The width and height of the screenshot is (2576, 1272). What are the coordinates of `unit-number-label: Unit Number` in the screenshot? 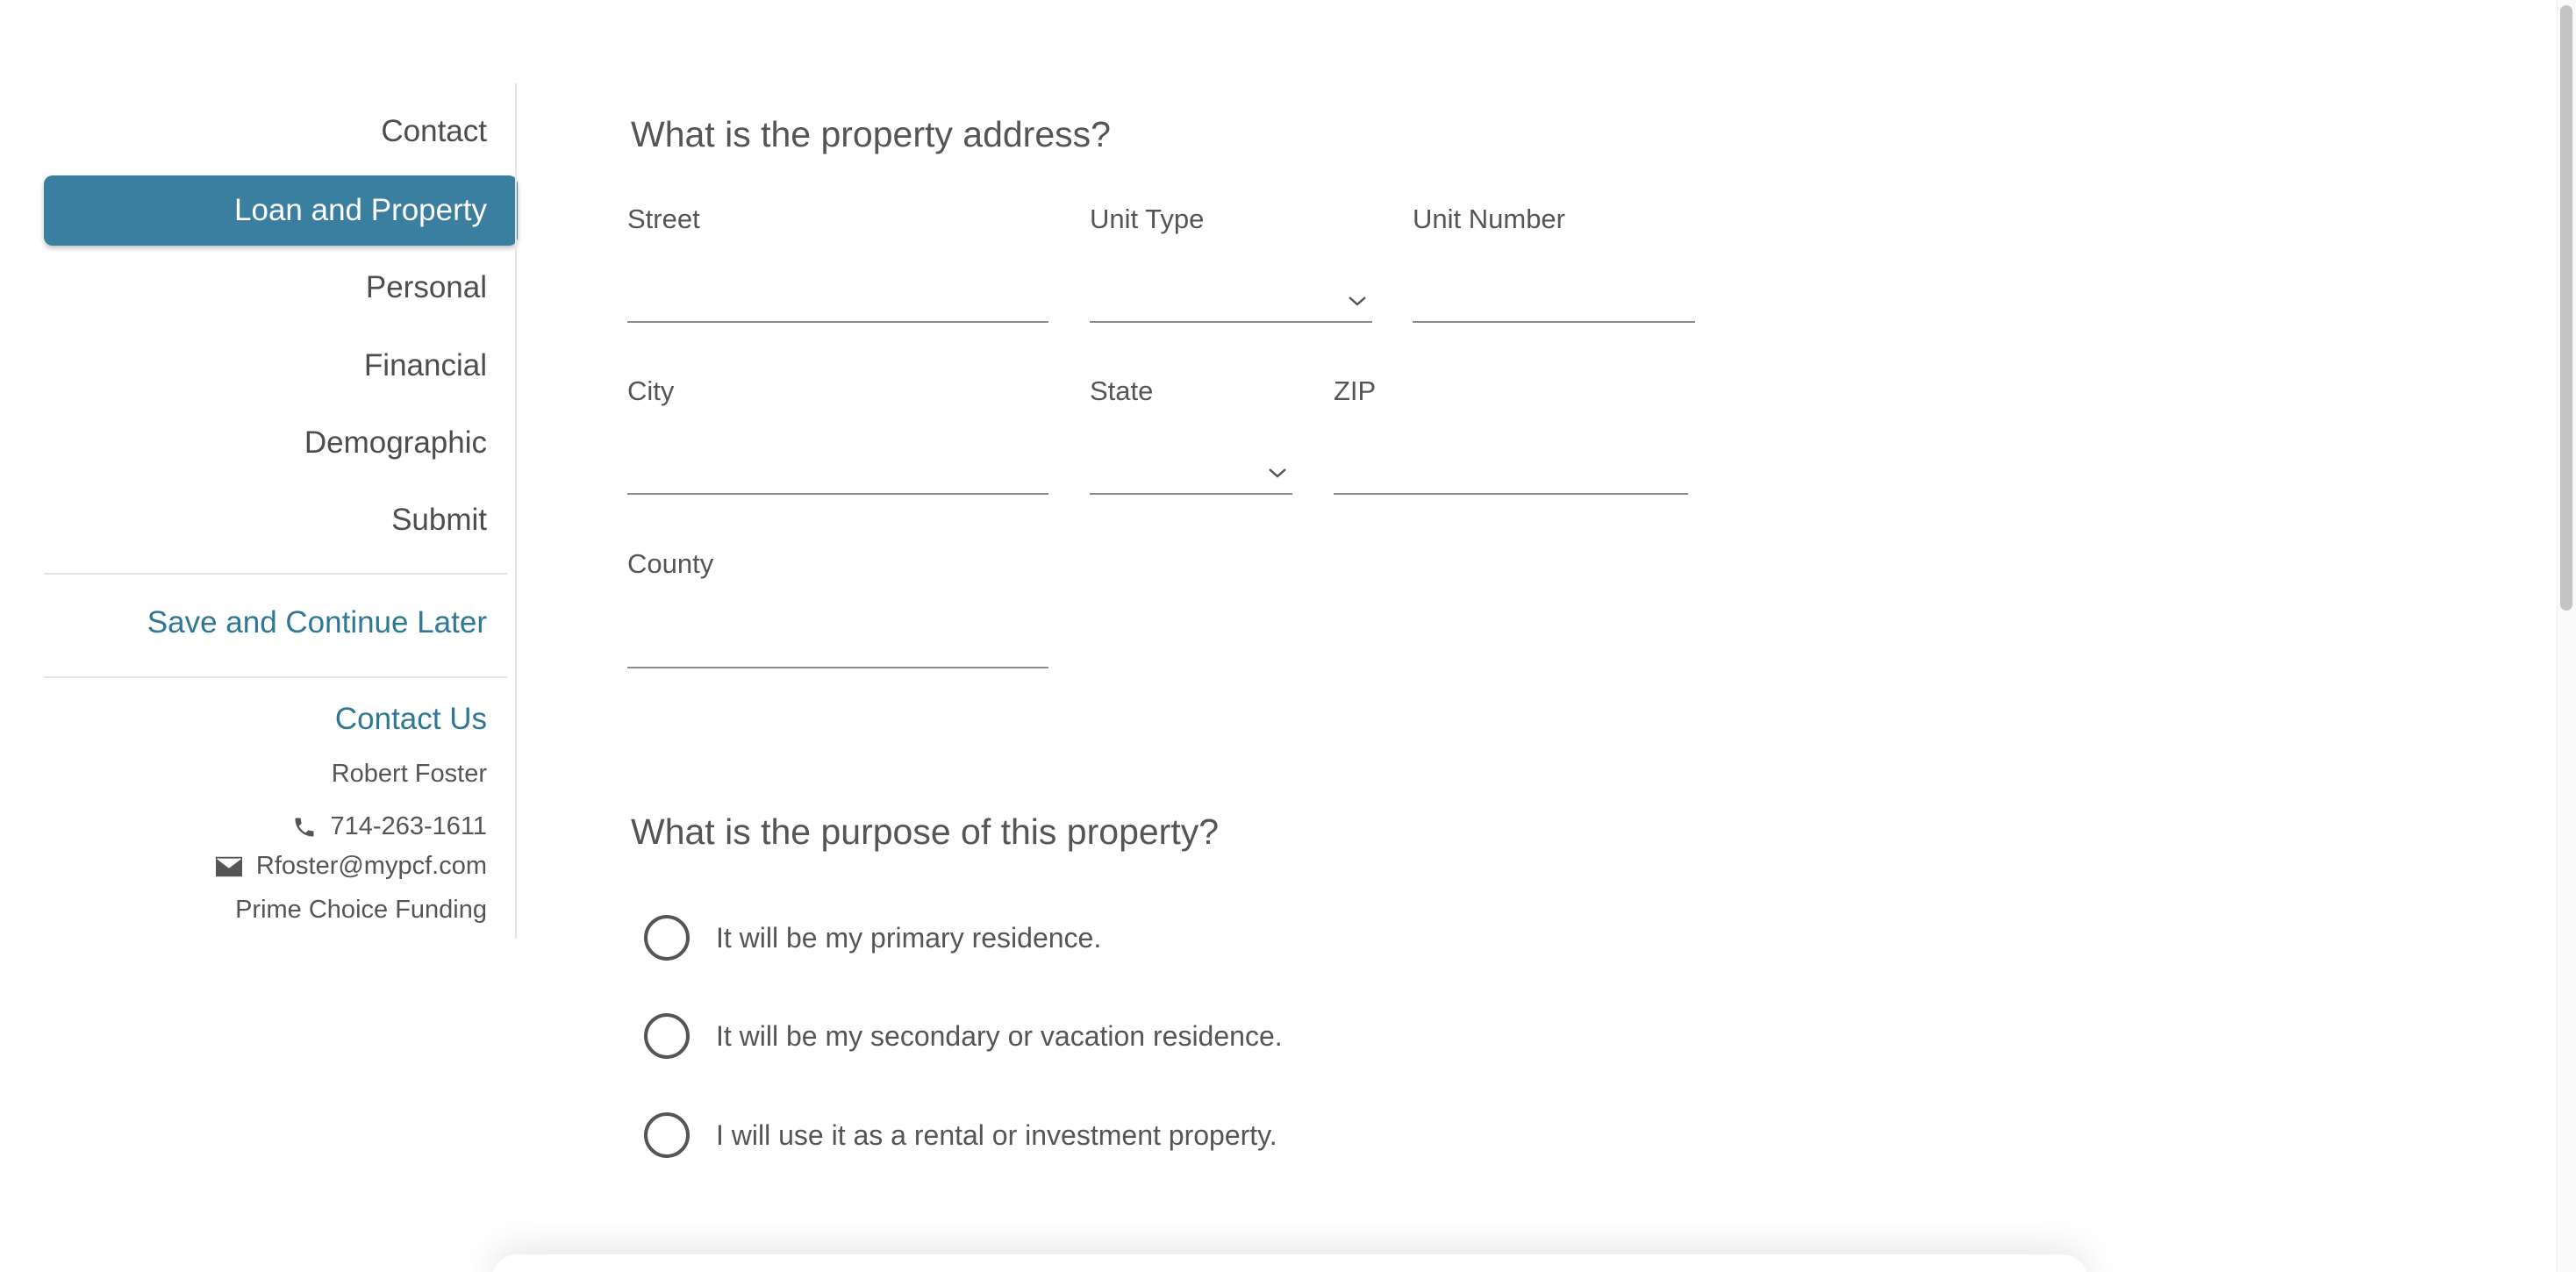 It's located at (1489, 219).